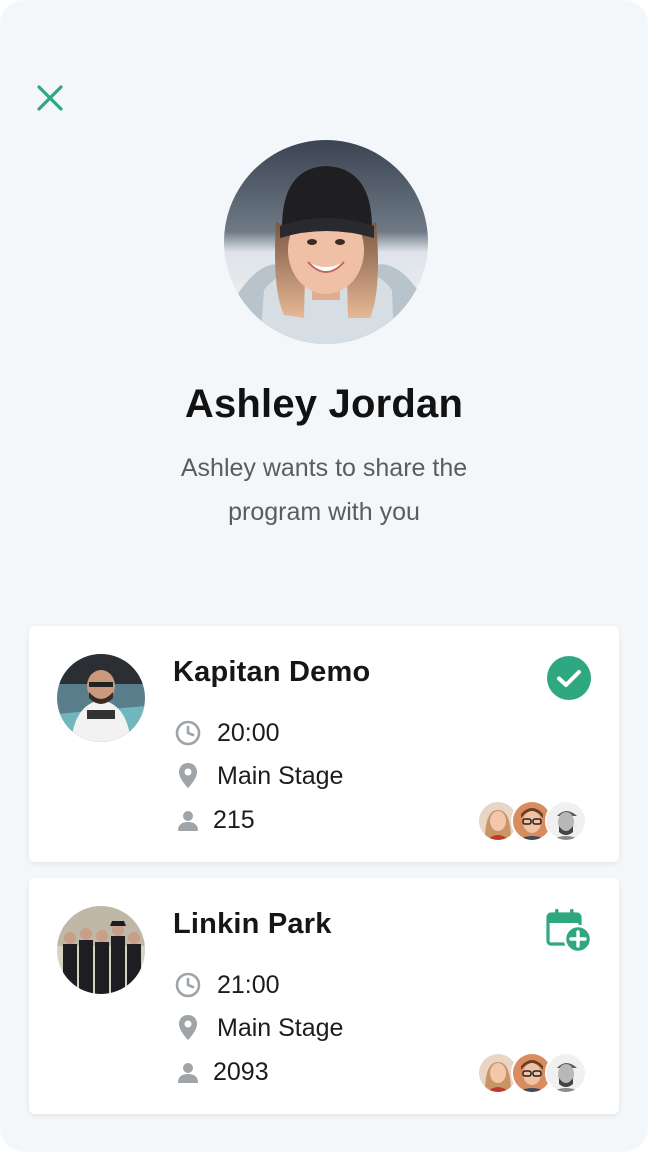 Image resolution: width=648 pixels, height=1152 pixels. What do you see at coordinates (248, 732) in the screenshot?
I see `event-time: 20:00` at bounding box center [248, 732].